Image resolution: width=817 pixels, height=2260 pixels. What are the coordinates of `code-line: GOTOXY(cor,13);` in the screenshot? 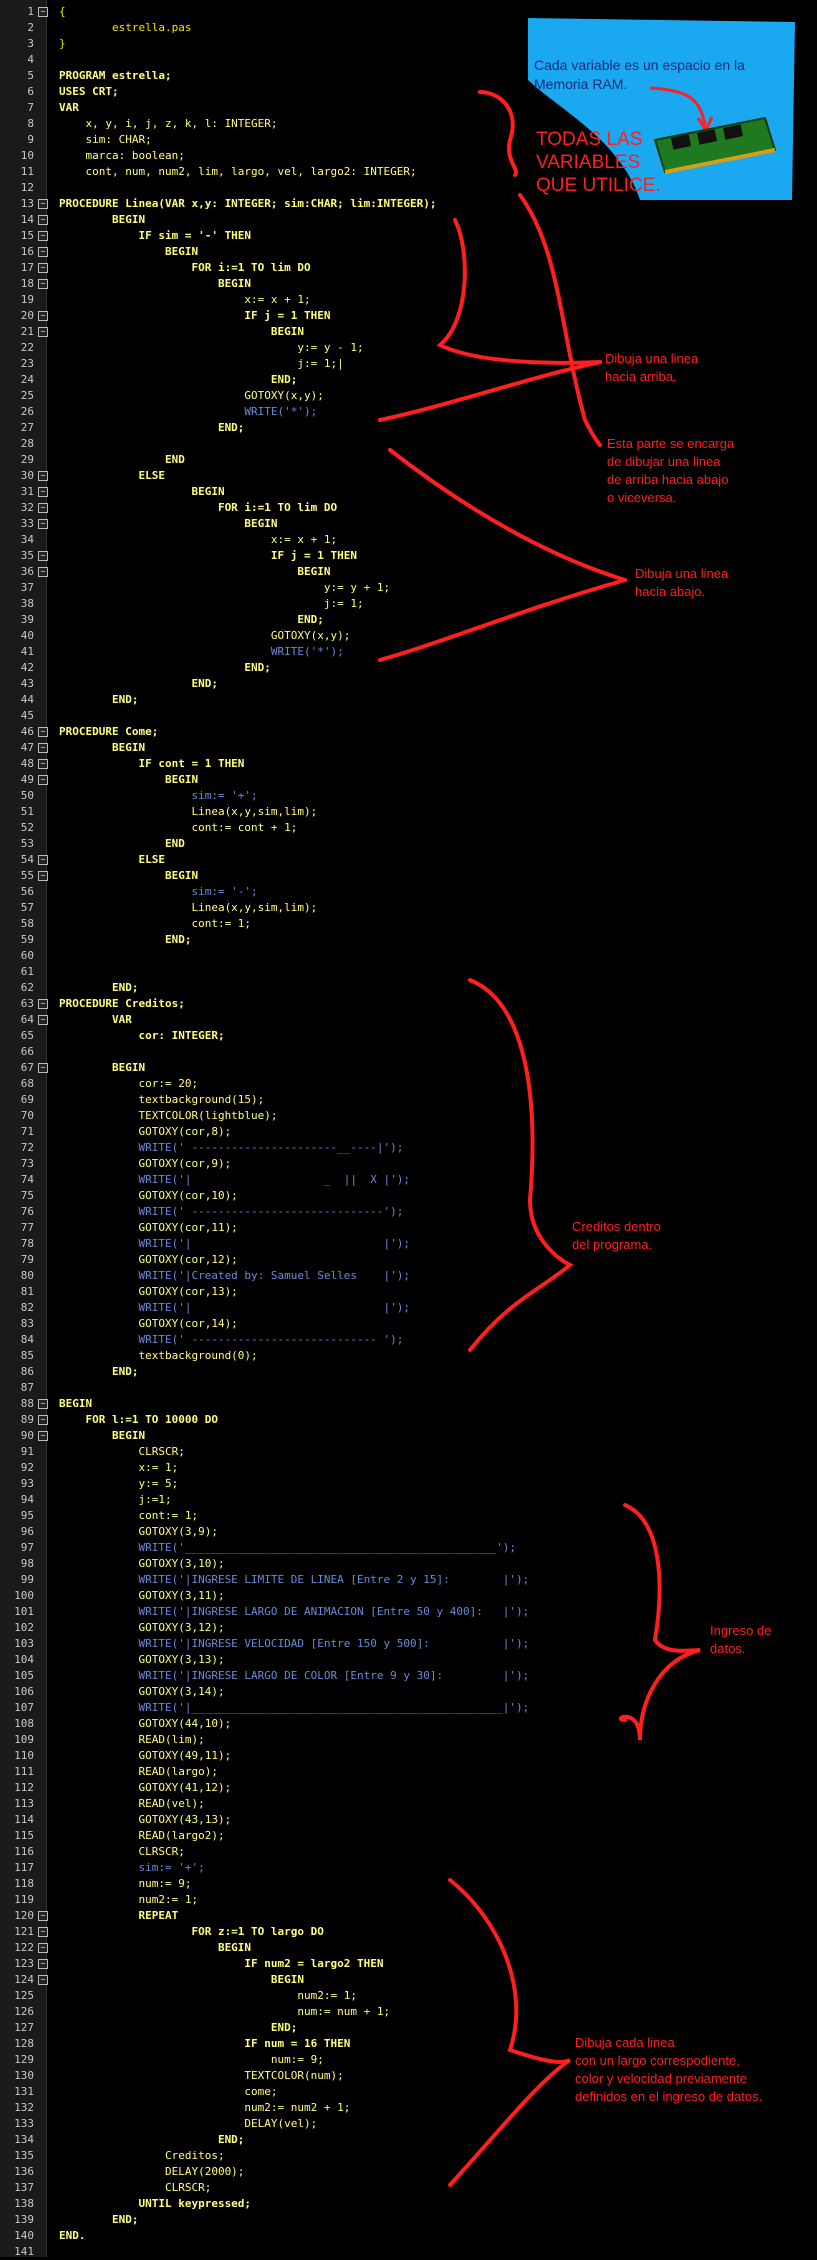 It's located at (148, 1292).